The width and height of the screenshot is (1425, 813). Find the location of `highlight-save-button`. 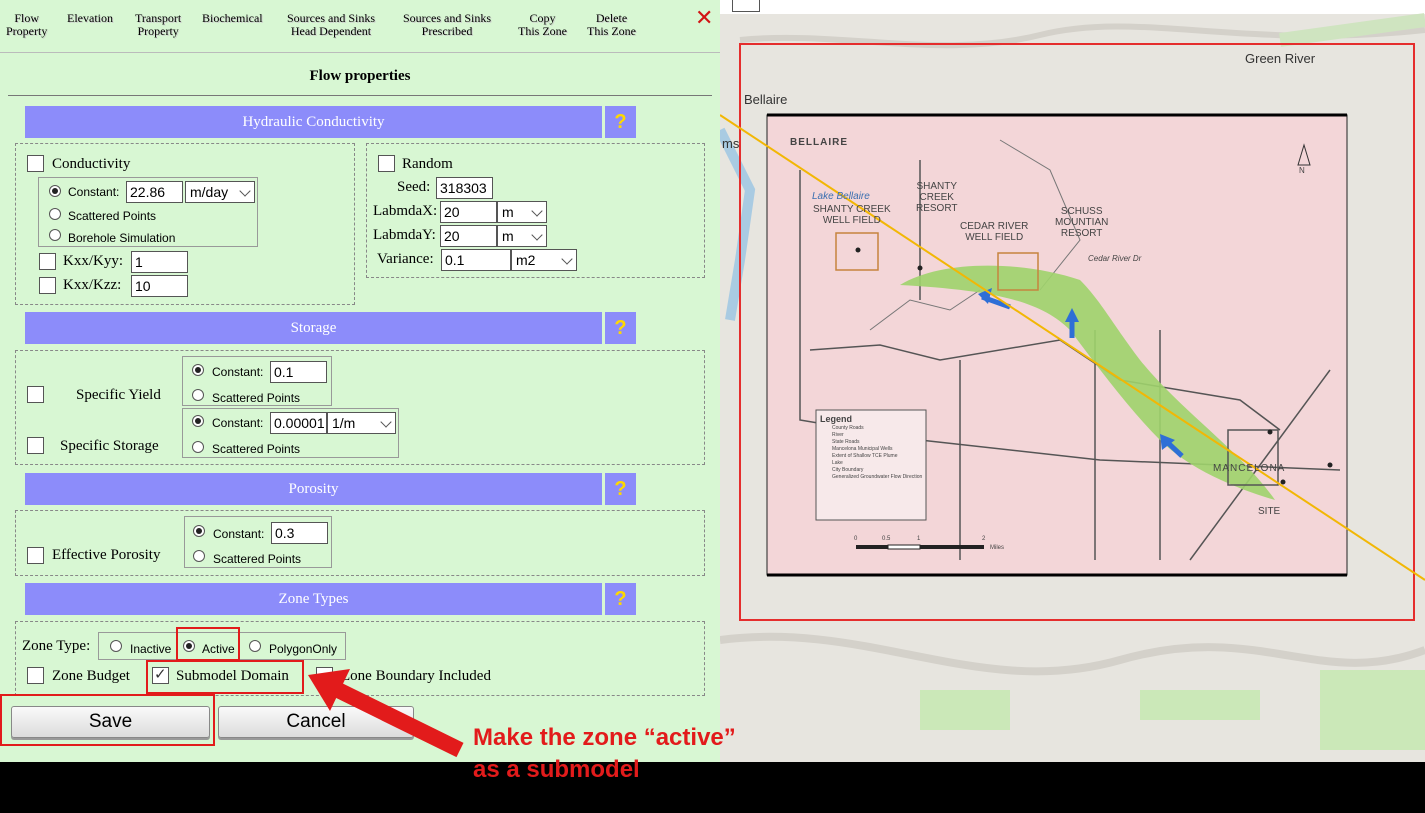

highlight-save-button is located at coordinates (107, 720).